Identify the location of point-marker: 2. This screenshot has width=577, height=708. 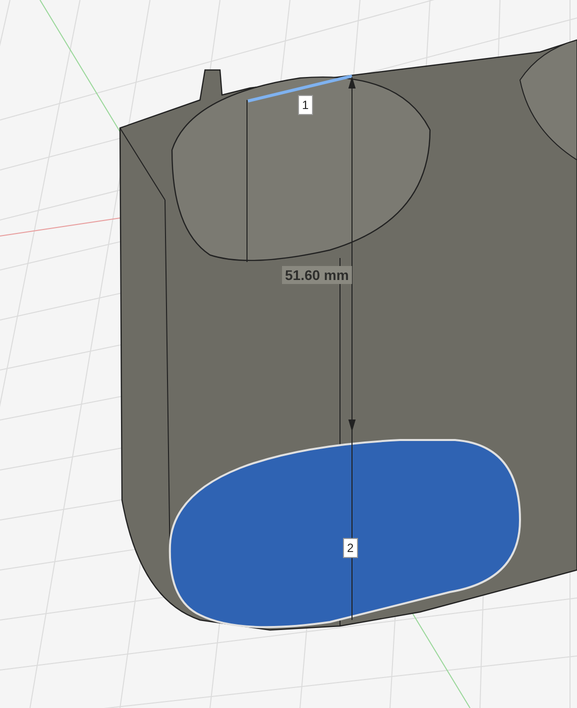
(350, 548).